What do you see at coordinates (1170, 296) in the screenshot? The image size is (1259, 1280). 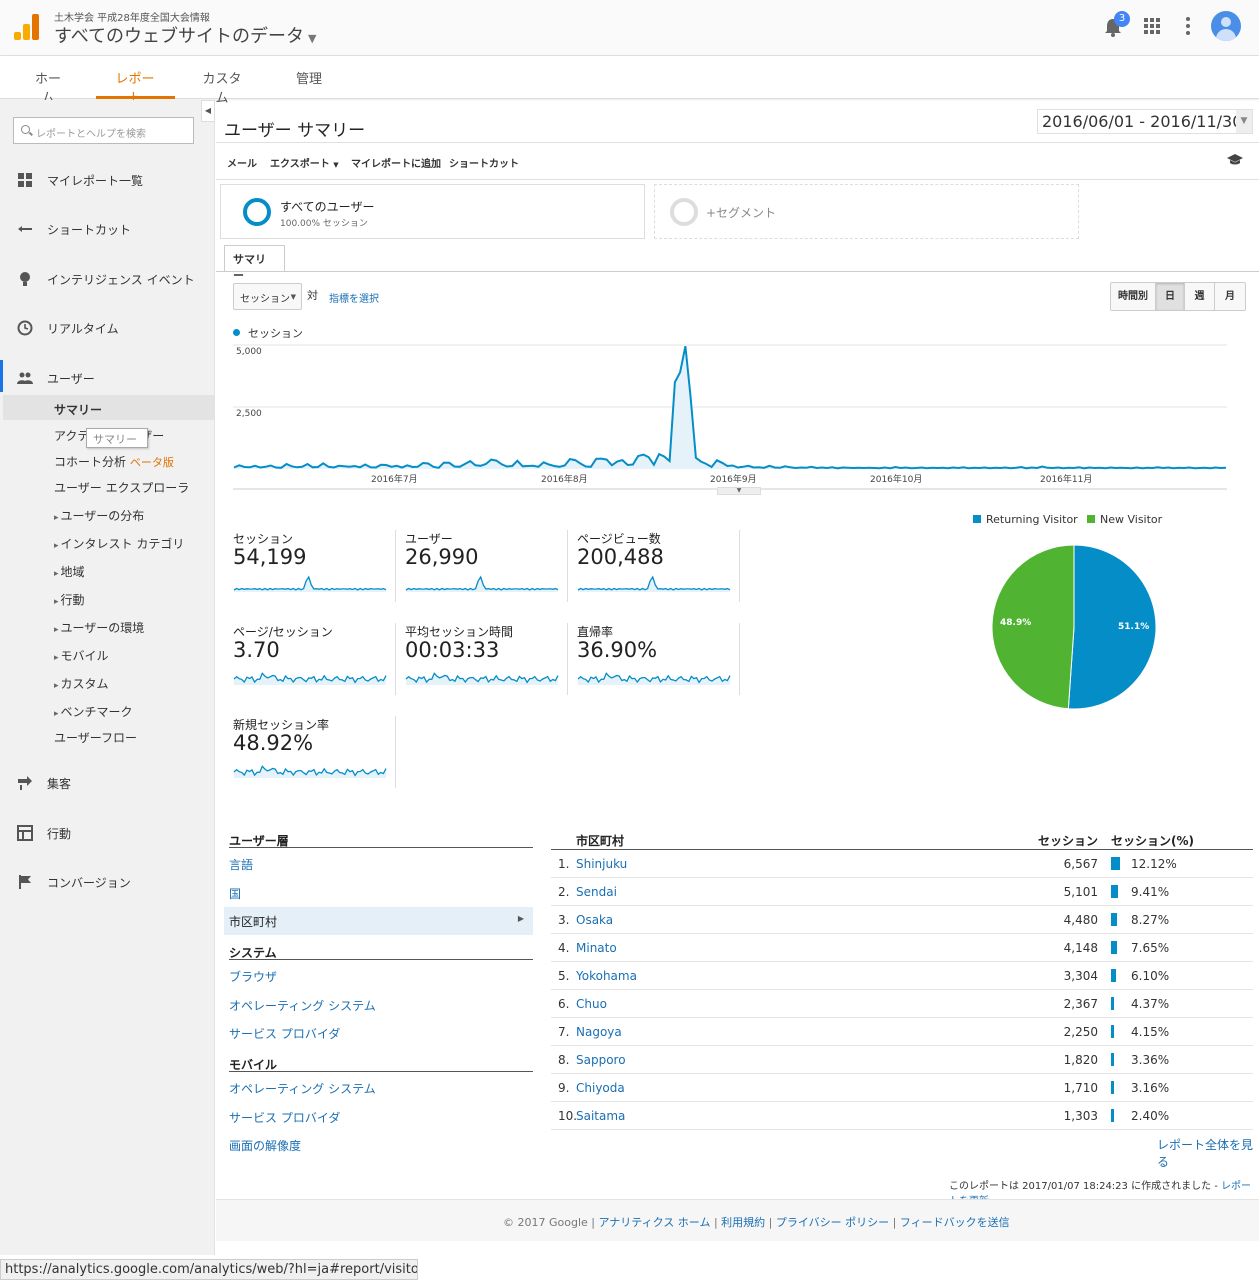 I see `granularity-day-button: 日` at bounding box center [1170, 296].